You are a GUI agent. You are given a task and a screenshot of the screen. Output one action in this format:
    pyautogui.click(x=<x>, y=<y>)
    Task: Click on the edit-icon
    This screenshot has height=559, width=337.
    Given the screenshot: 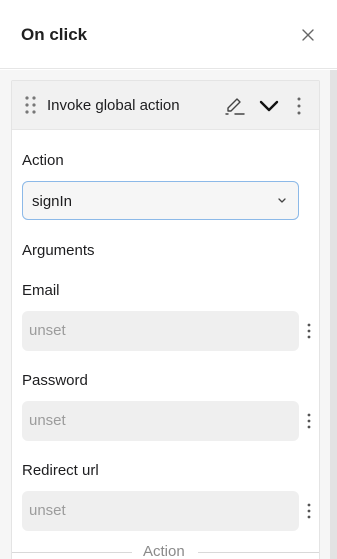 What is the action you would take?
    pyautogui.click(x=235, y=106)
    